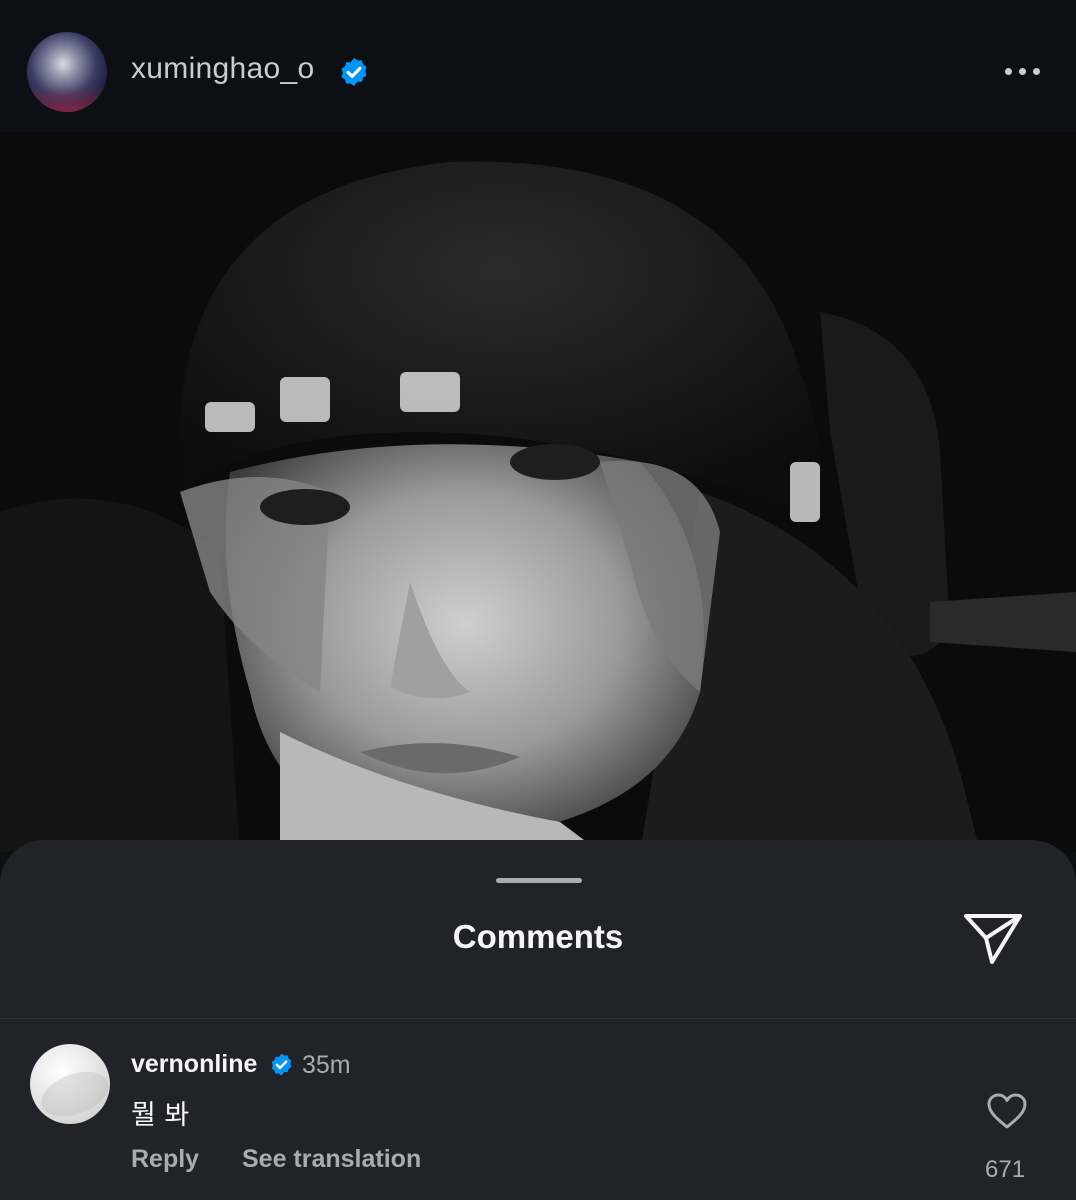 This screenshot has width=1076, height=1200. What do you see at coordinates (1005, 1169) in the screenshot?
I see `like-count: 671` at bounding box center [1005, 1169].